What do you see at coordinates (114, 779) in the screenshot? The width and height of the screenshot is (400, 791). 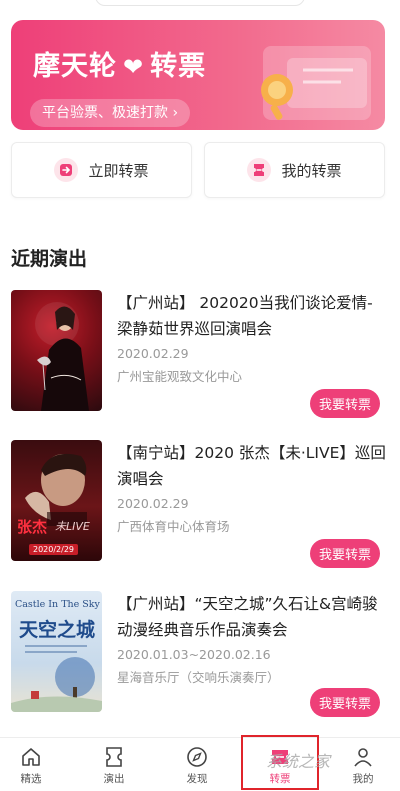 I see `tab-label: 演出` at bounding box center [114, 779].